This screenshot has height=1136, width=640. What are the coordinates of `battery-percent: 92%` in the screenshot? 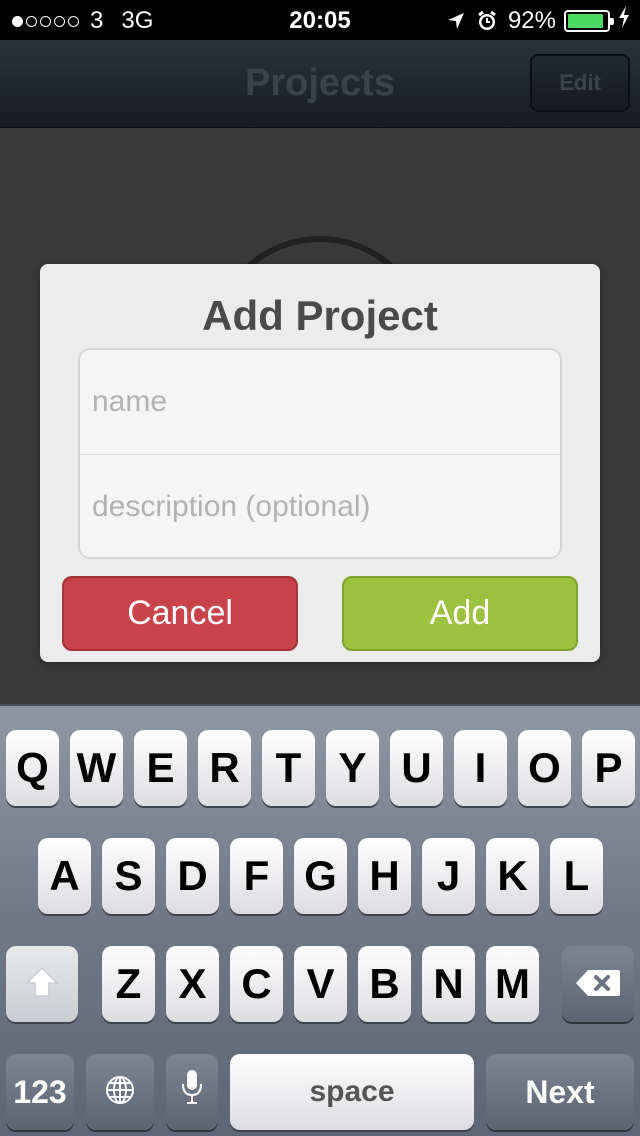 It's located at (531, 20).